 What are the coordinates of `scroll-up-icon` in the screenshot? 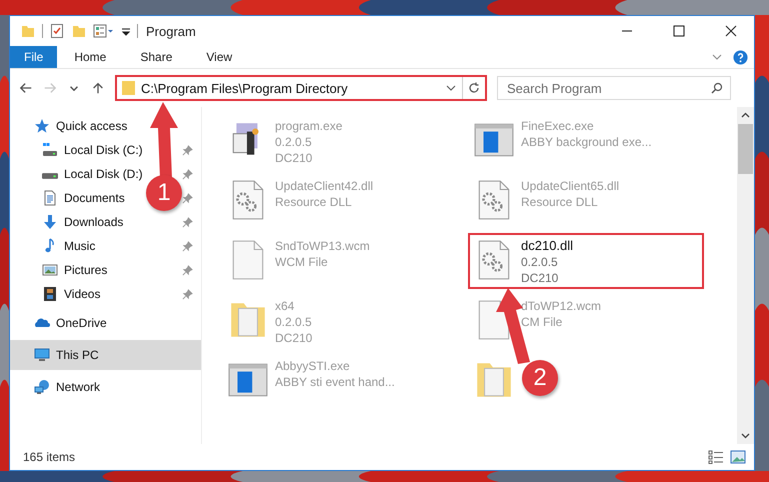 It's located at (745, 115).